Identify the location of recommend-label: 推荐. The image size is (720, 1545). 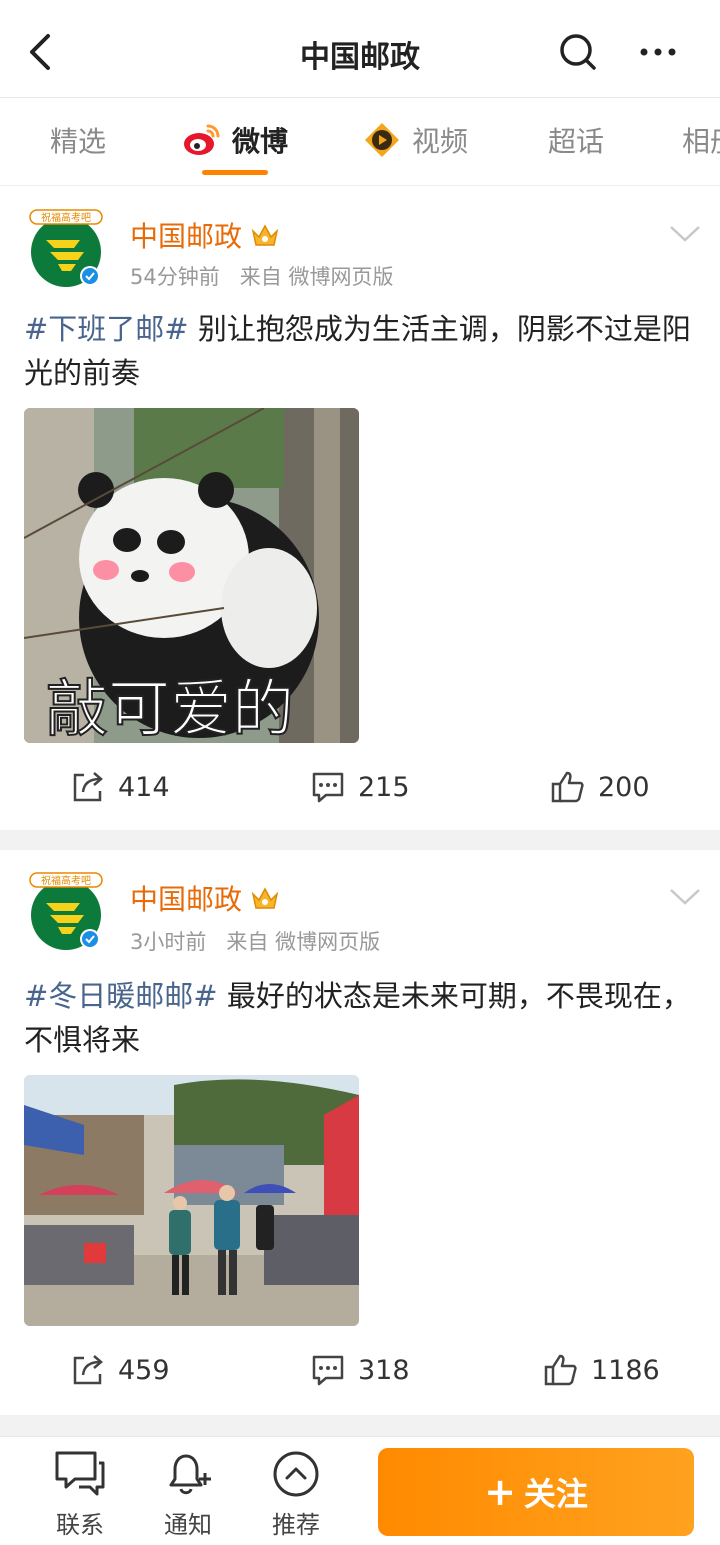
(296, 1525).